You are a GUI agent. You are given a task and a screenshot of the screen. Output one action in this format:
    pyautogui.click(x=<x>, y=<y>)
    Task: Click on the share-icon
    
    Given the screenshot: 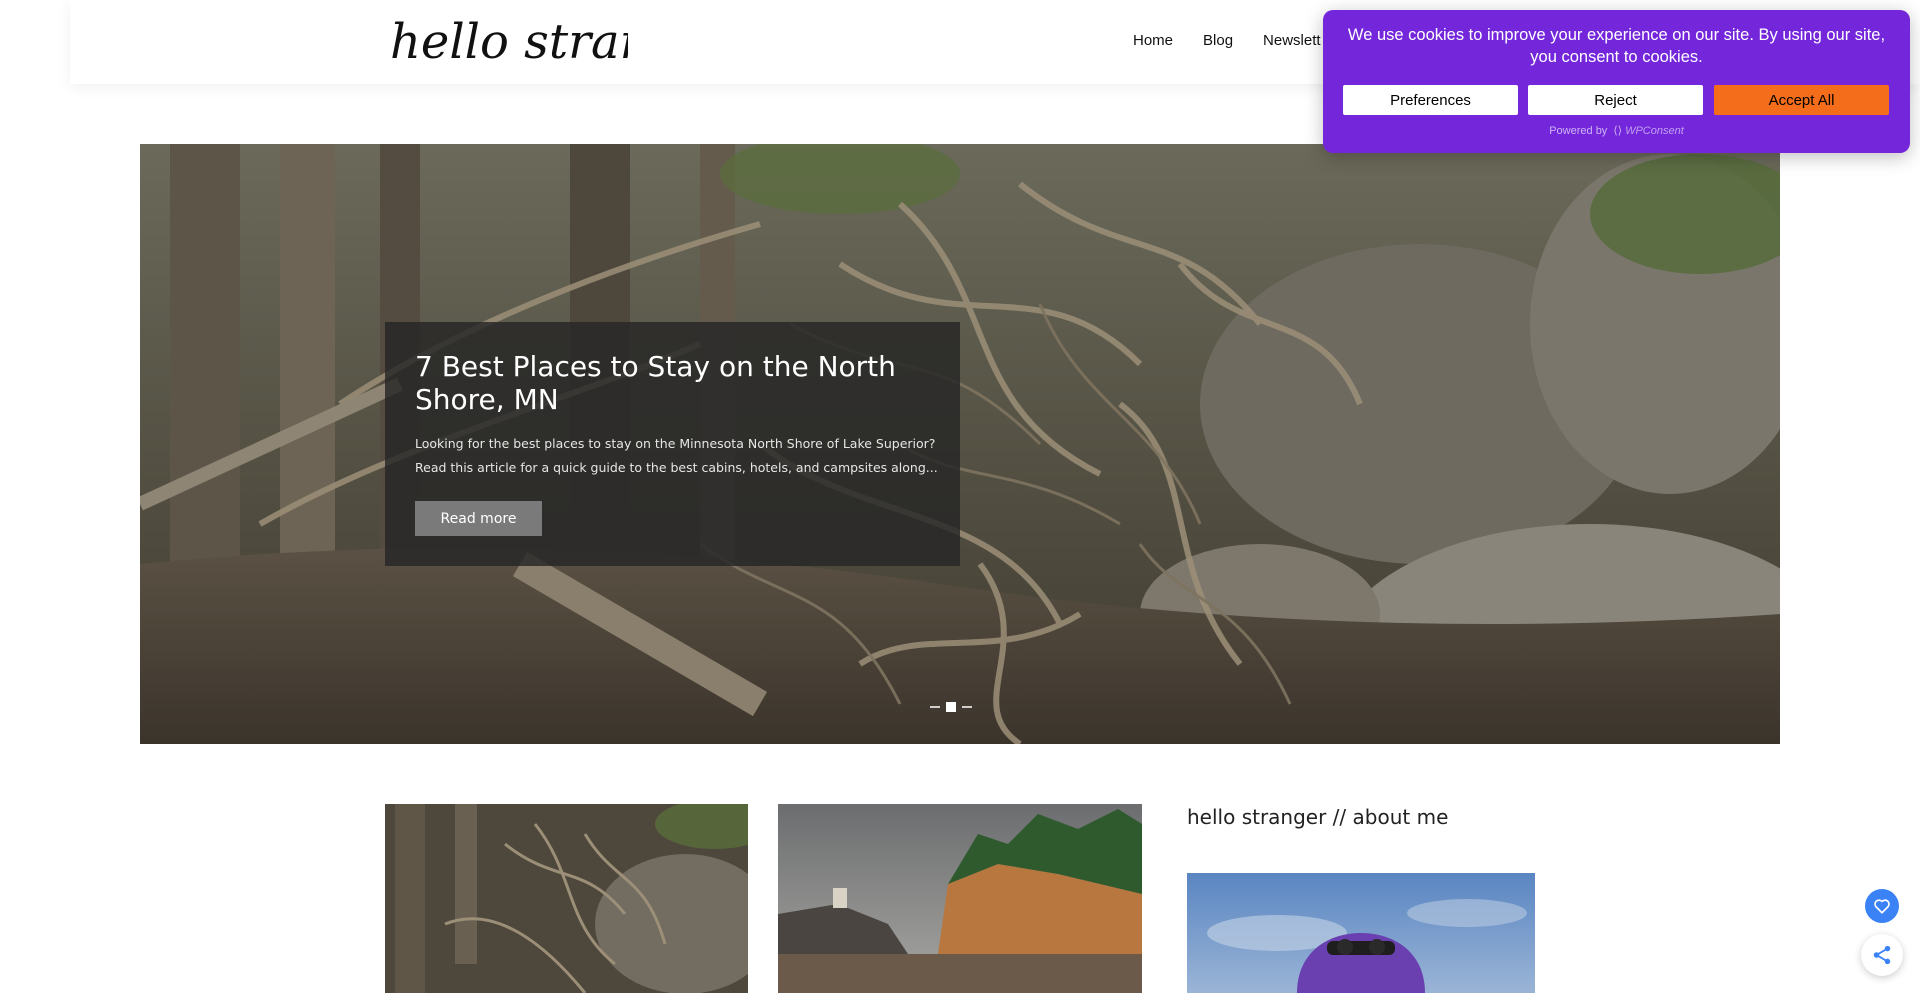 What is the action you would take?
    pyautogui.click(x=1882, y=955)
    